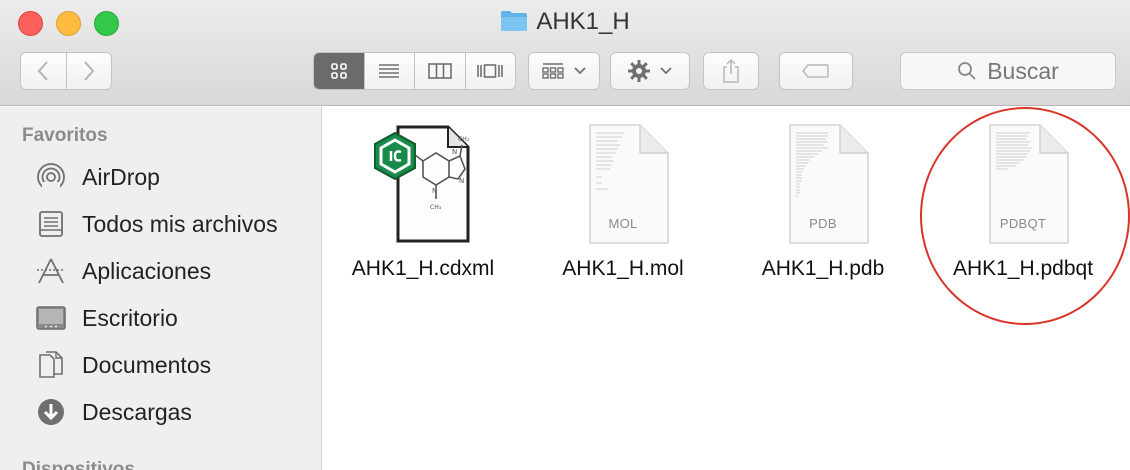 The image size is (1130, 470). I want to click on arrange-button, so click(564, 71).